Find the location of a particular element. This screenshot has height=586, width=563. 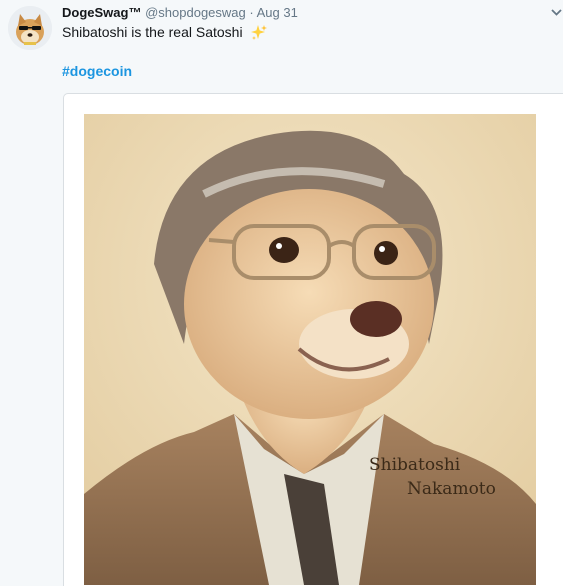

tweet-text-body: Shibatoshi is the real Satoshi is located at coordinates (152, 32).